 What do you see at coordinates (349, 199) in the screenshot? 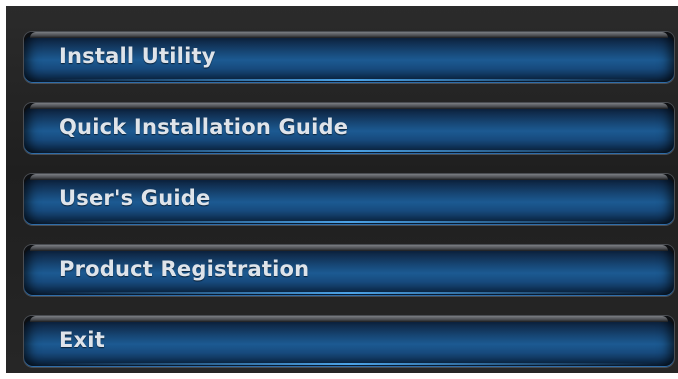
I see `users-guide-button: User's Guide` at bounding box center [349, 199].